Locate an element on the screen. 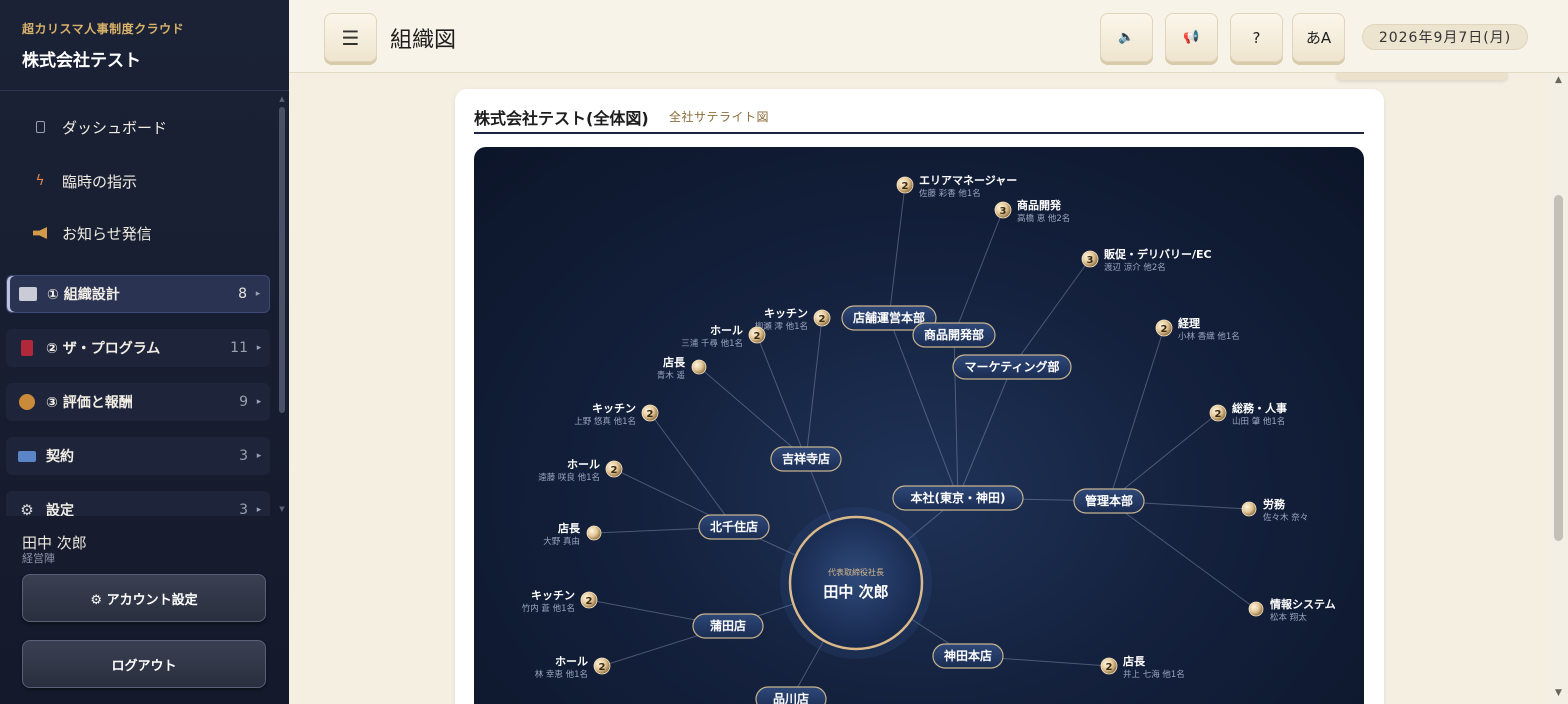 Image resolution: width=1568 pixels, height=704 pixels. card-icon is located at coordinates (27, 456).